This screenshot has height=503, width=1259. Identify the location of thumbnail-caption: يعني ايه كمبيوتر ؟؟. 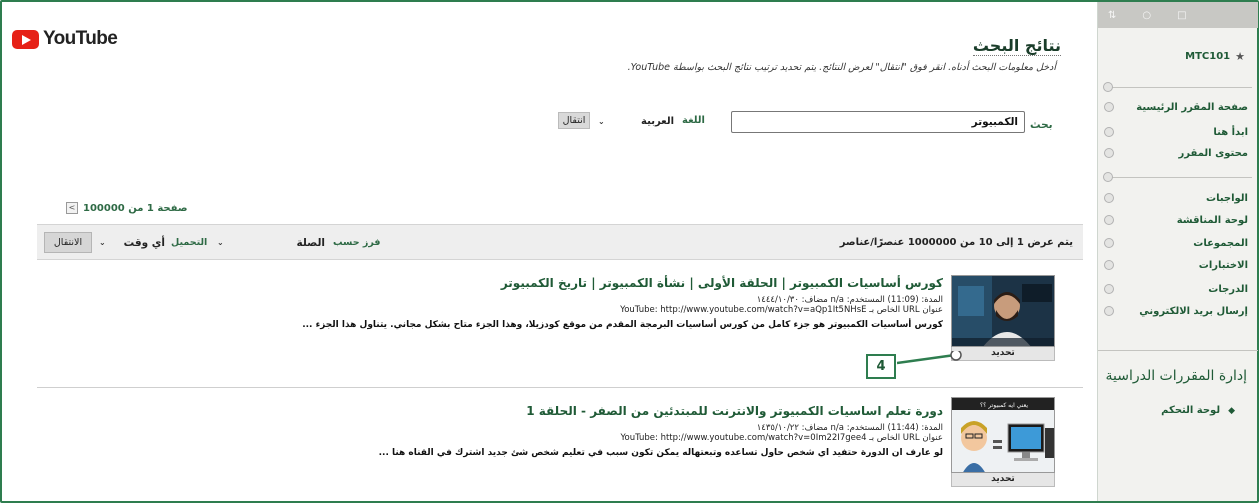
(1004, 405).